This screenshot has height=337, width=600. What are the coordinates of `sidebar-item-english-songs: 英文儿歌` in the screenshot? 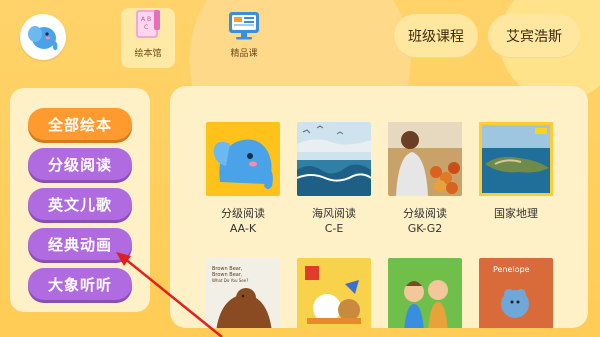 It's located at (80, 204).